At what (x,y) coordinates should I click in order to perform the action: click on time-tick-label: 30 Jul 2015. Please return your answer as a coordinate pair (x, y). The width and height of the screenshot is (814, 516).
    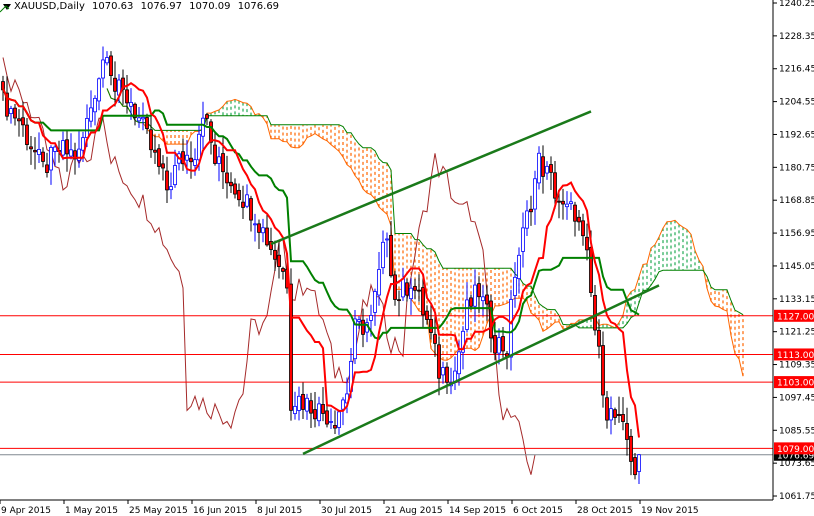
    Looking at the image, I should click on (346, 511).